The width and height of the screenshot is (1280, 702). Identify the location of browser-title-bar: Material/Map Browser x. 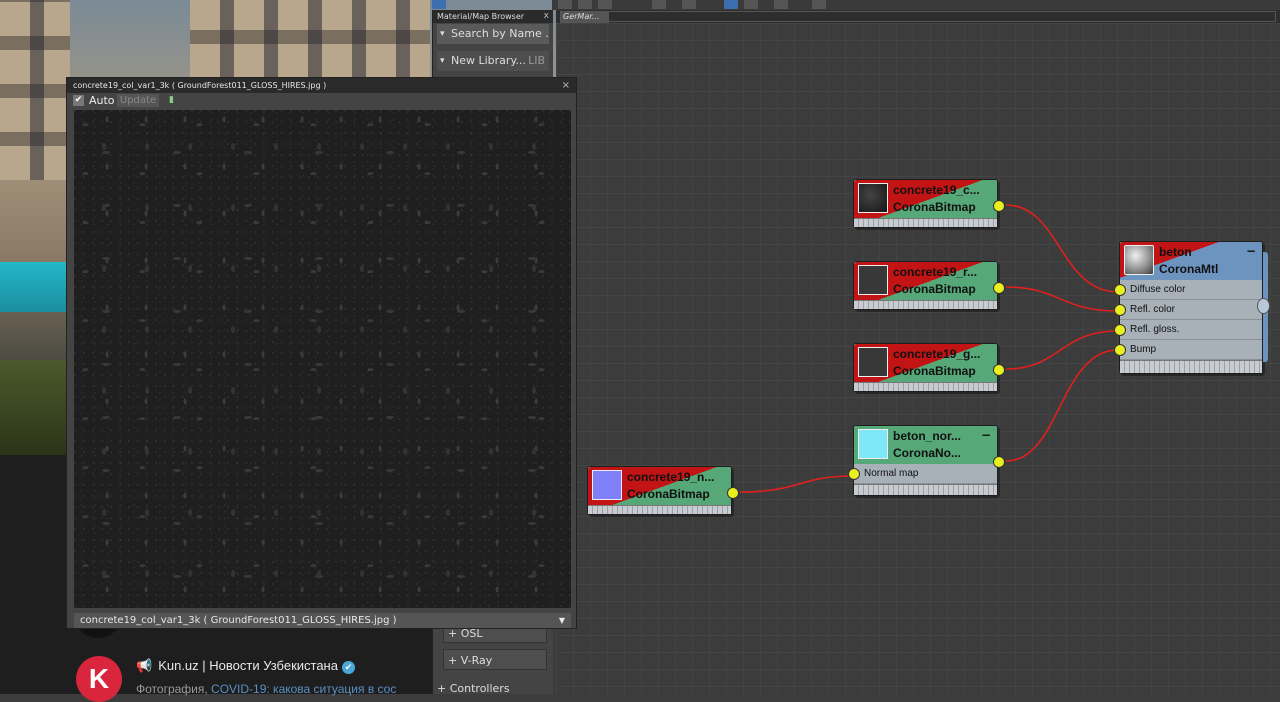
(493, 16).